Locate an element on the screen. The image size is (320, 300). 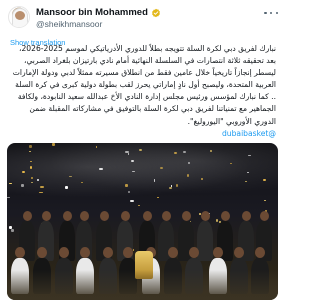
verified-badge-icon is located at coordinates (155, 12).